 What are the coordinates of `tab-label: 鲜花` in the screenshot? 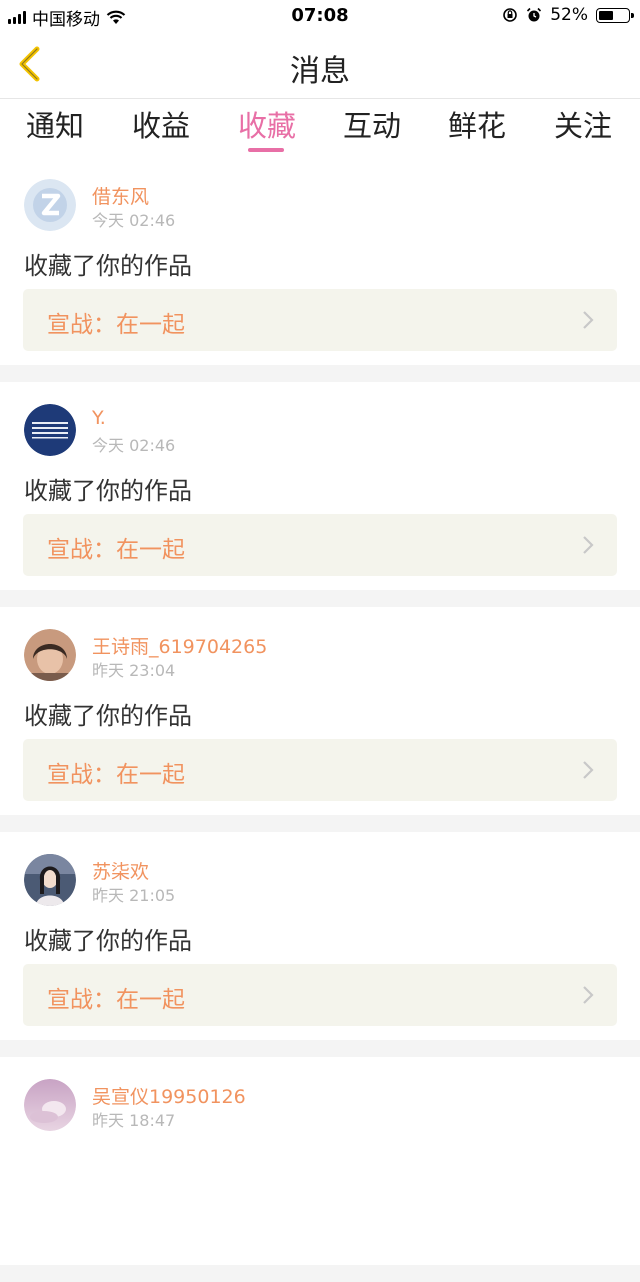 It's located at (476, 126).